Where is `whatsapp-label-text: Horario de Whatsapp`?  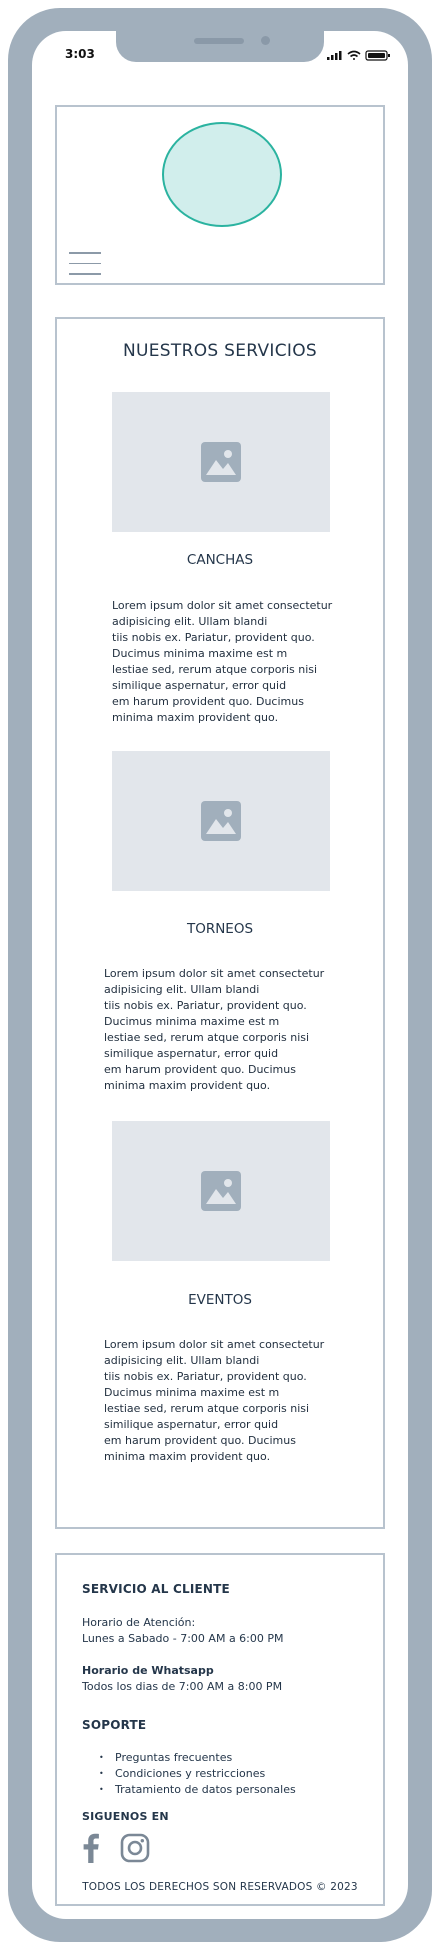 whatsapp-label-text: Horario de Whatsapp is located at coordinates (148, 1670).